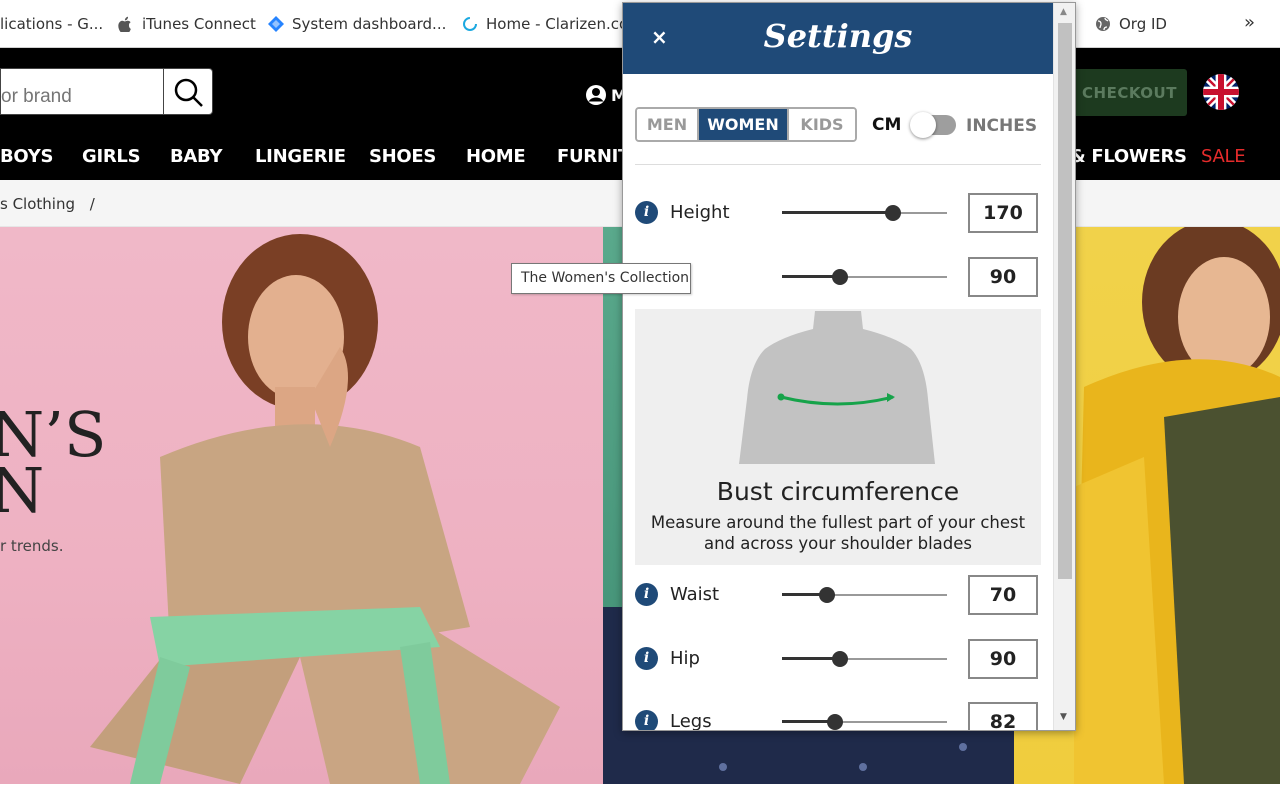 The height and width of the screenshot is (800, 1280). I want to click on bookmark-clarizen: Home - Clarizen.con, so click(550, 24).